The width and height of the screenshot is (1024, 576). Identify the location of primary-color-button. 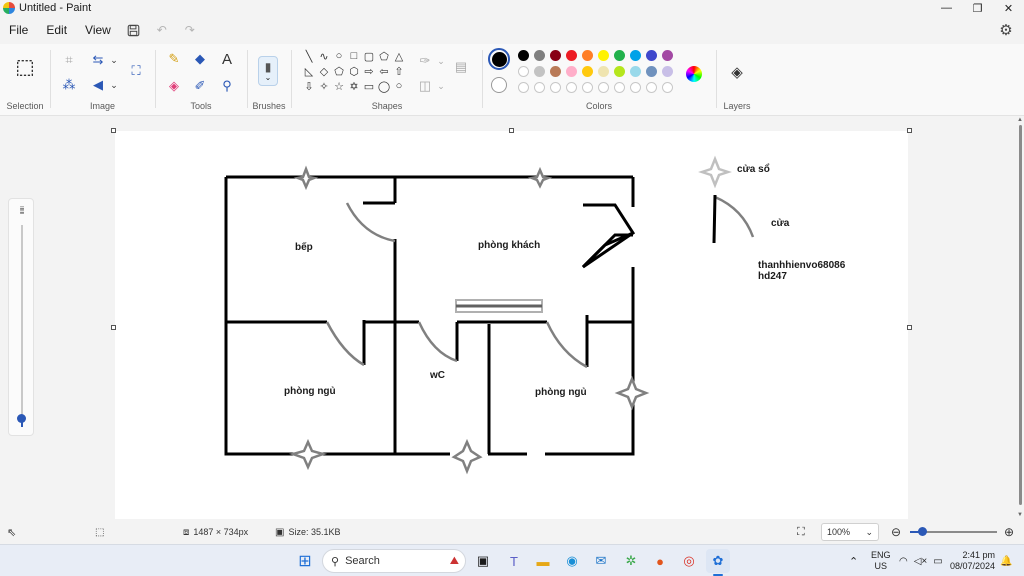
(499, 59).